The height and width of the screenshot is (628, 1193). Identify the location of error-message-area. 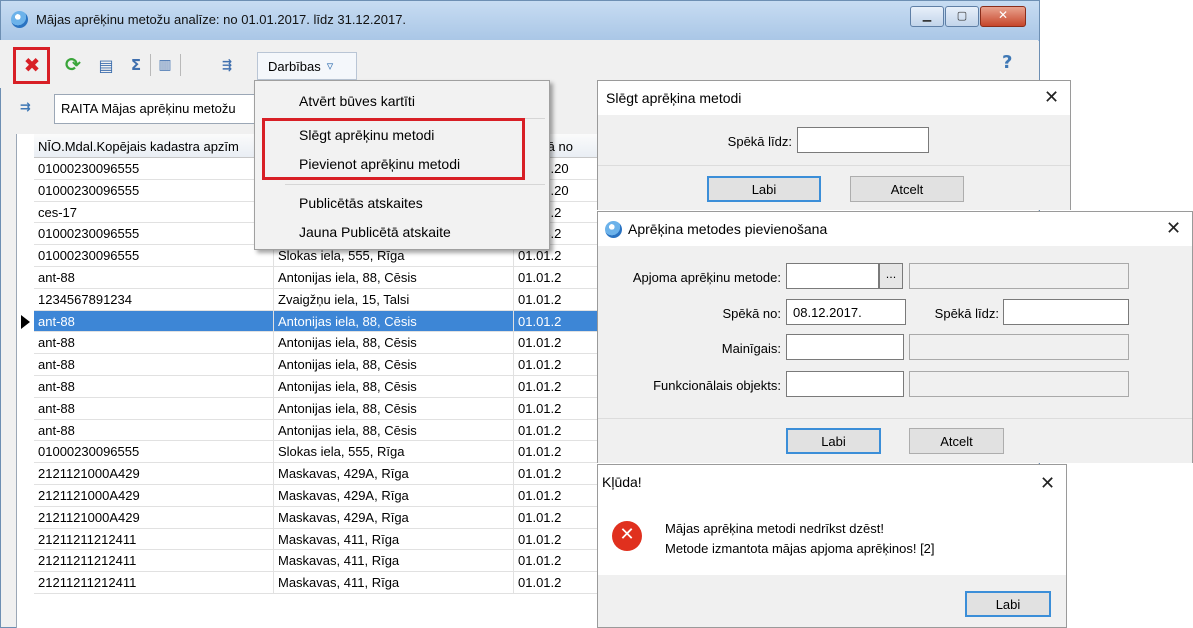
(832, 536).